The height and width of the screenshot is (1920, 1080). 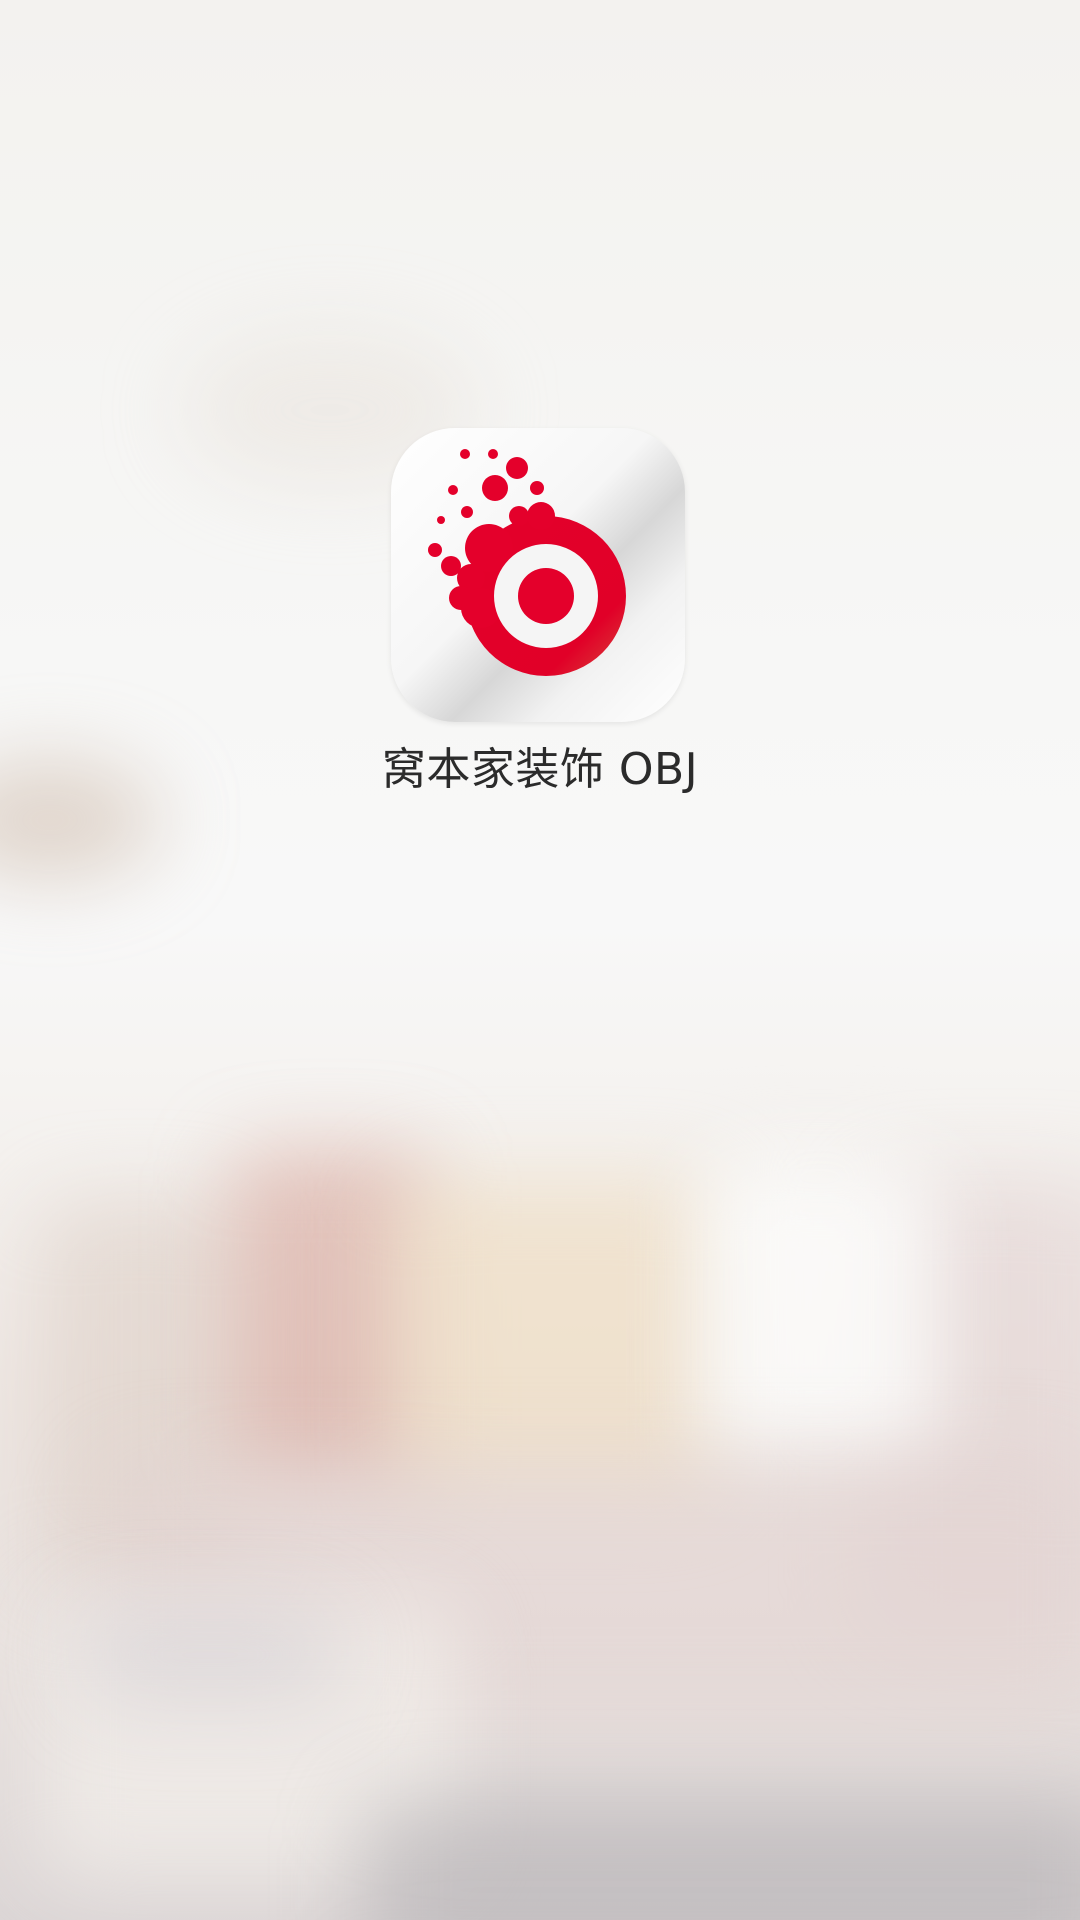 What do you see at coordinates (527, 562) in the screenshot?
I see `obj-logo-icon` at bounding box center [527, 562].